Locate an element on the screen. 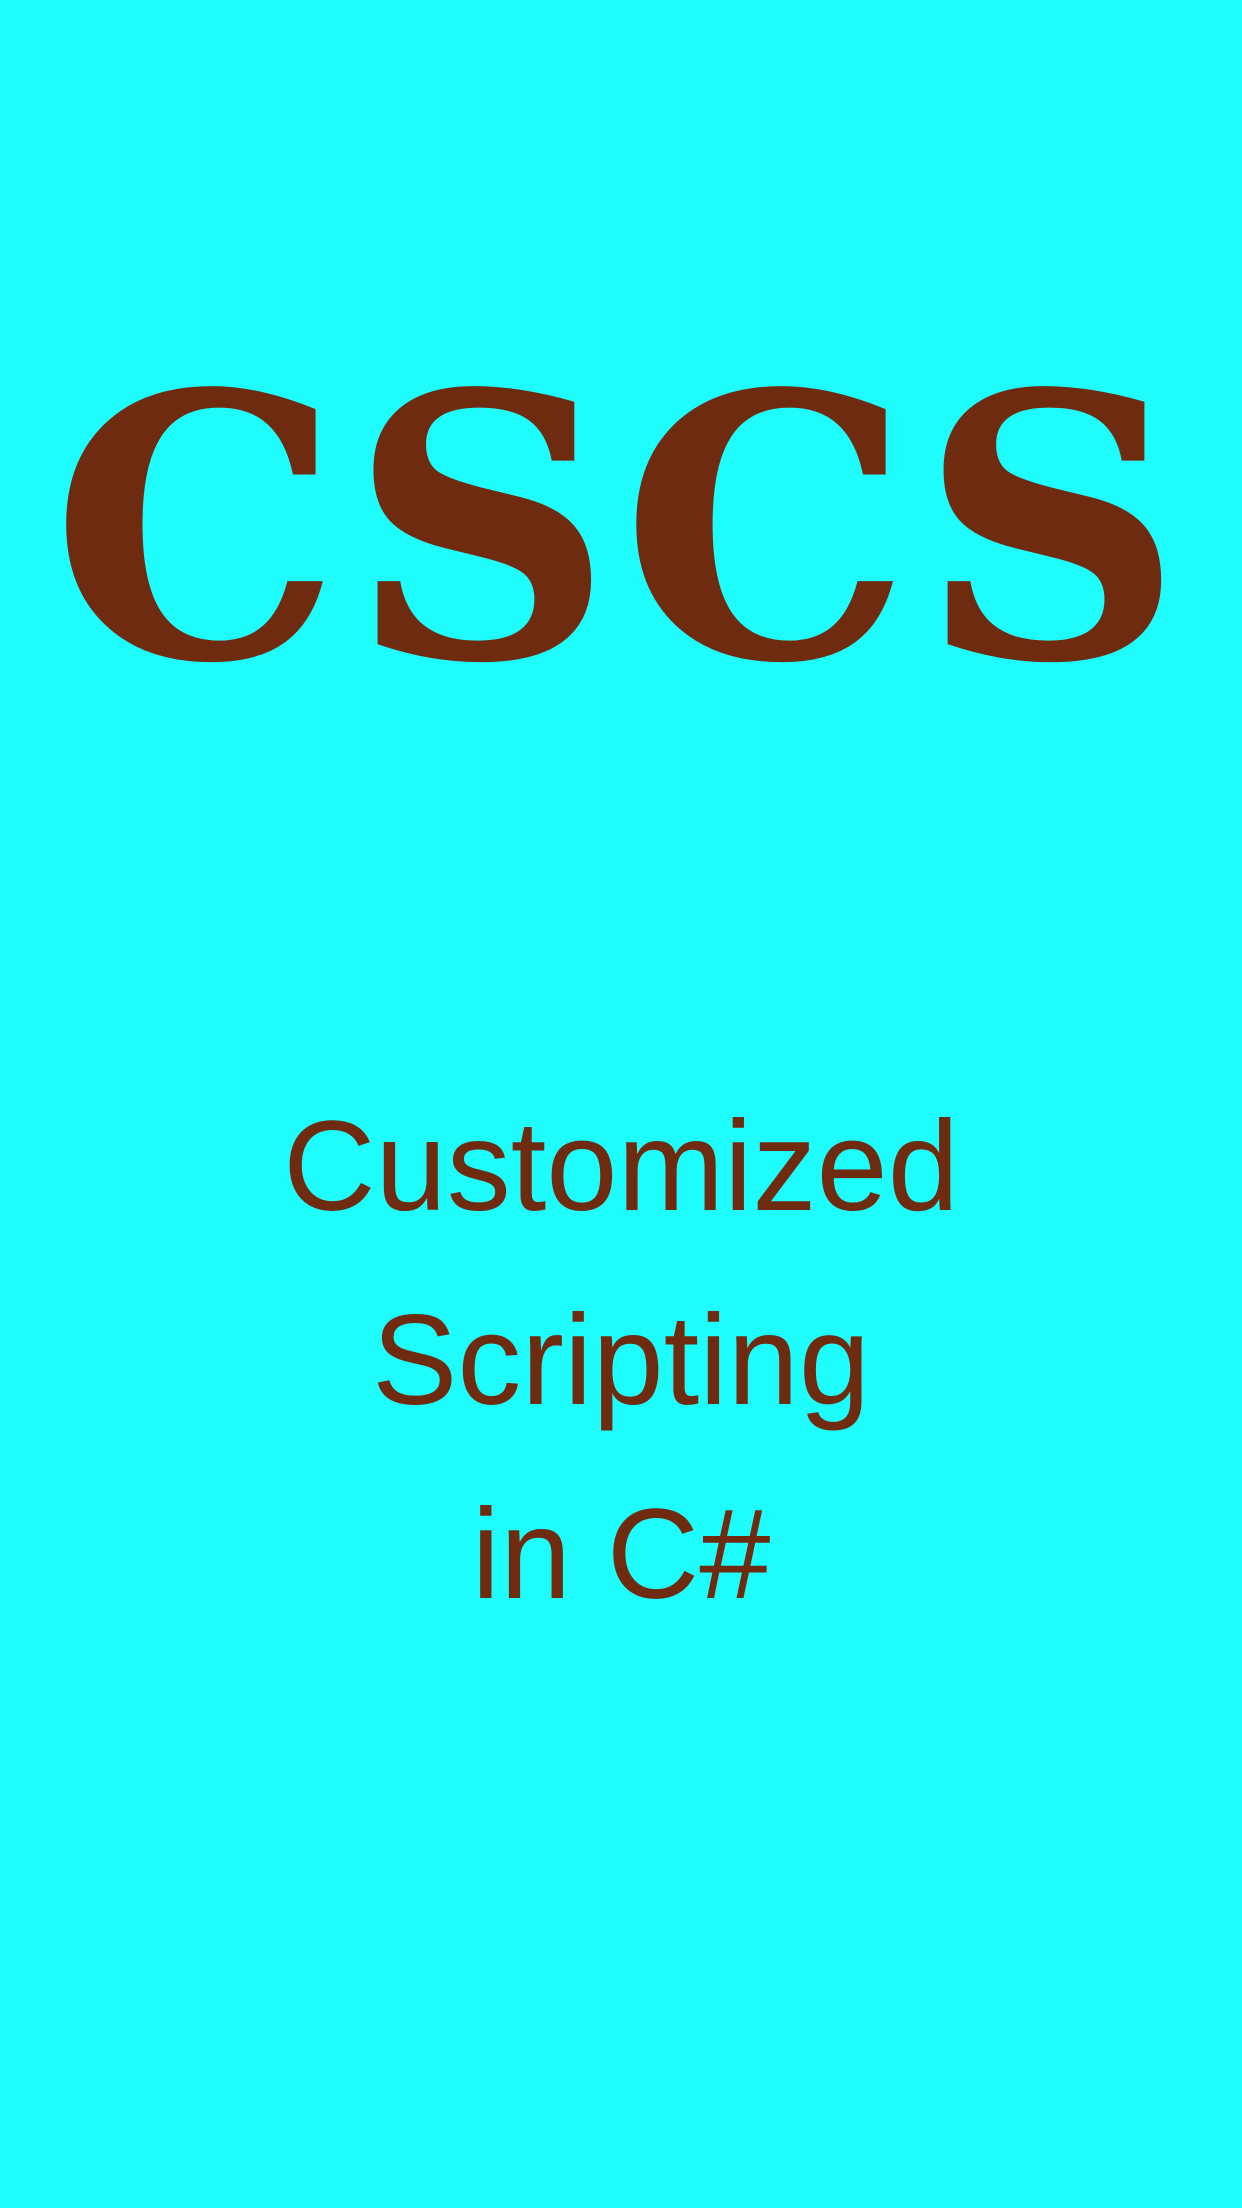 Image resolution: width=1242 pixels, height=2208 pixels. subtitle-line-2: Scripting is located at coordinates (621, 1360).